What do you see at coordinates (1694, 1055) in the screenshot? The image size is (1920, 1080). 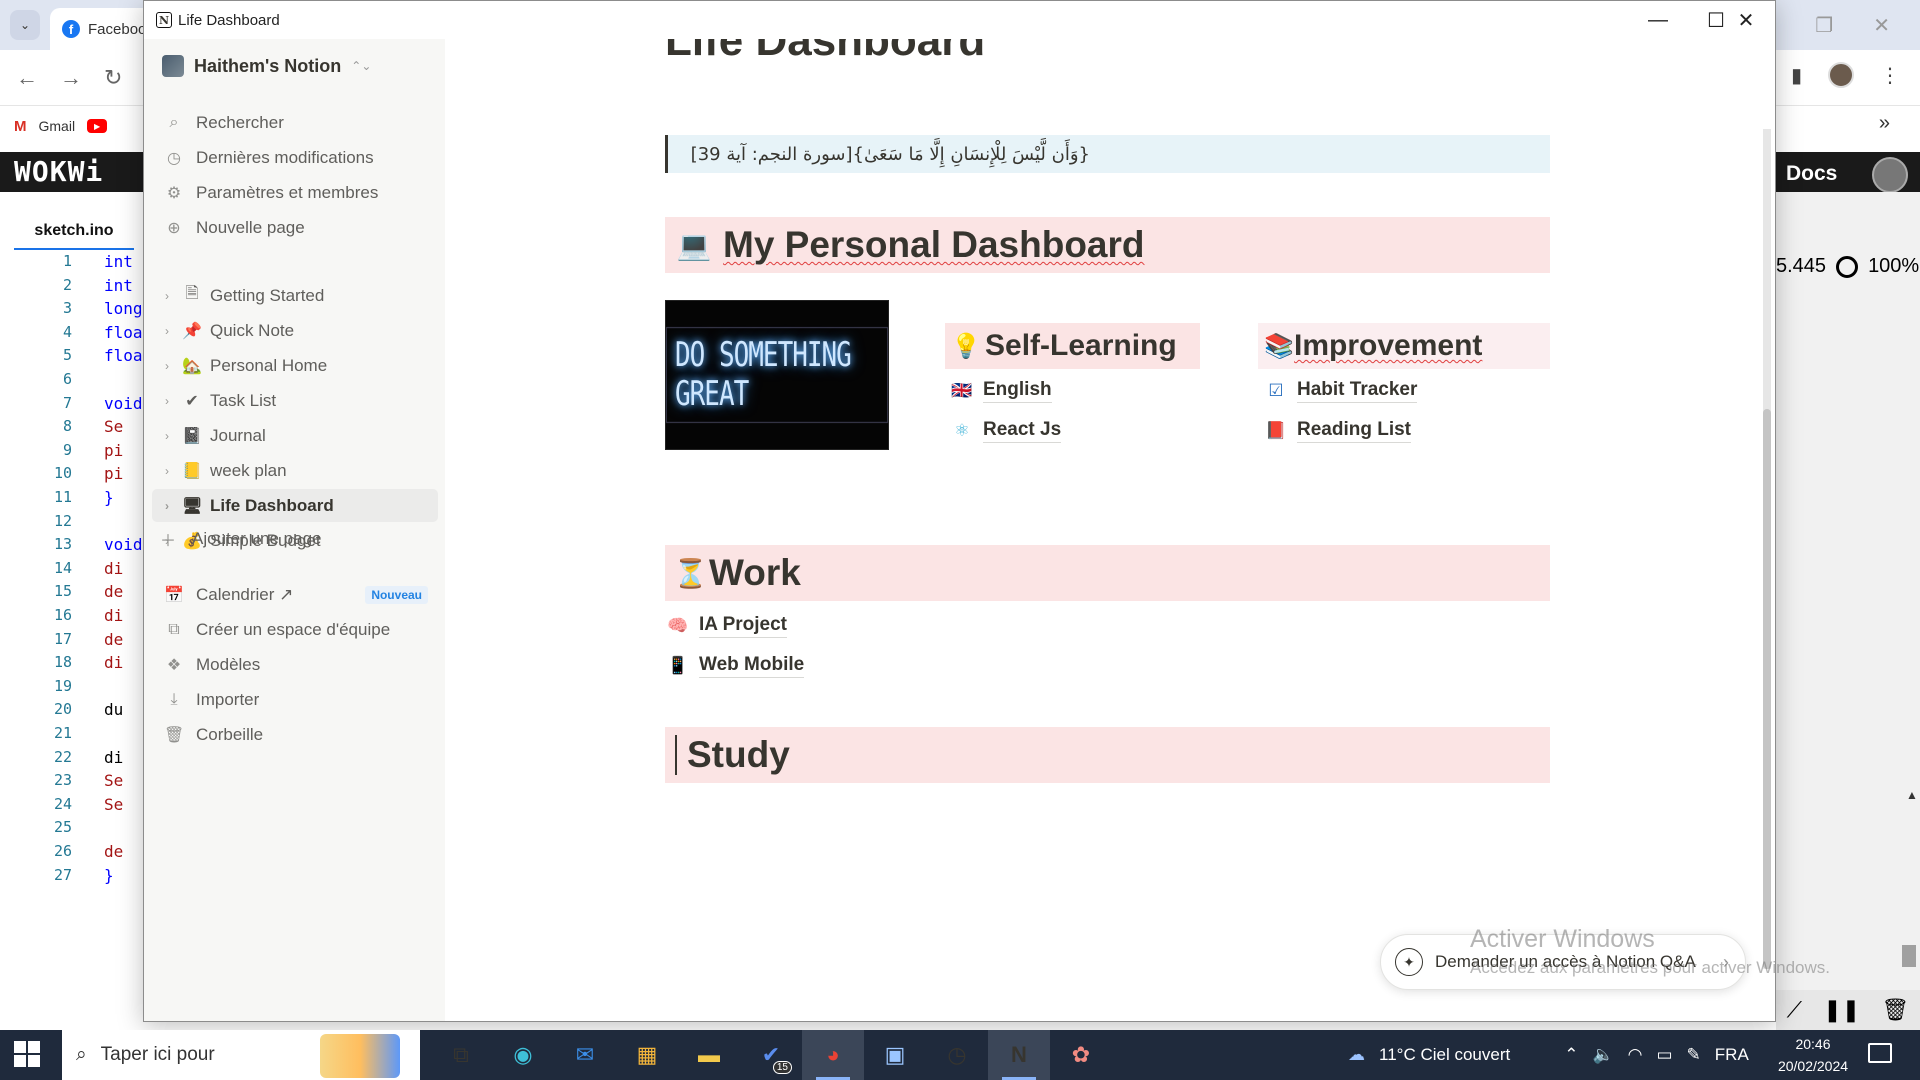 I see `pen-icon: ✎` at bounding box center [1694, 1055].